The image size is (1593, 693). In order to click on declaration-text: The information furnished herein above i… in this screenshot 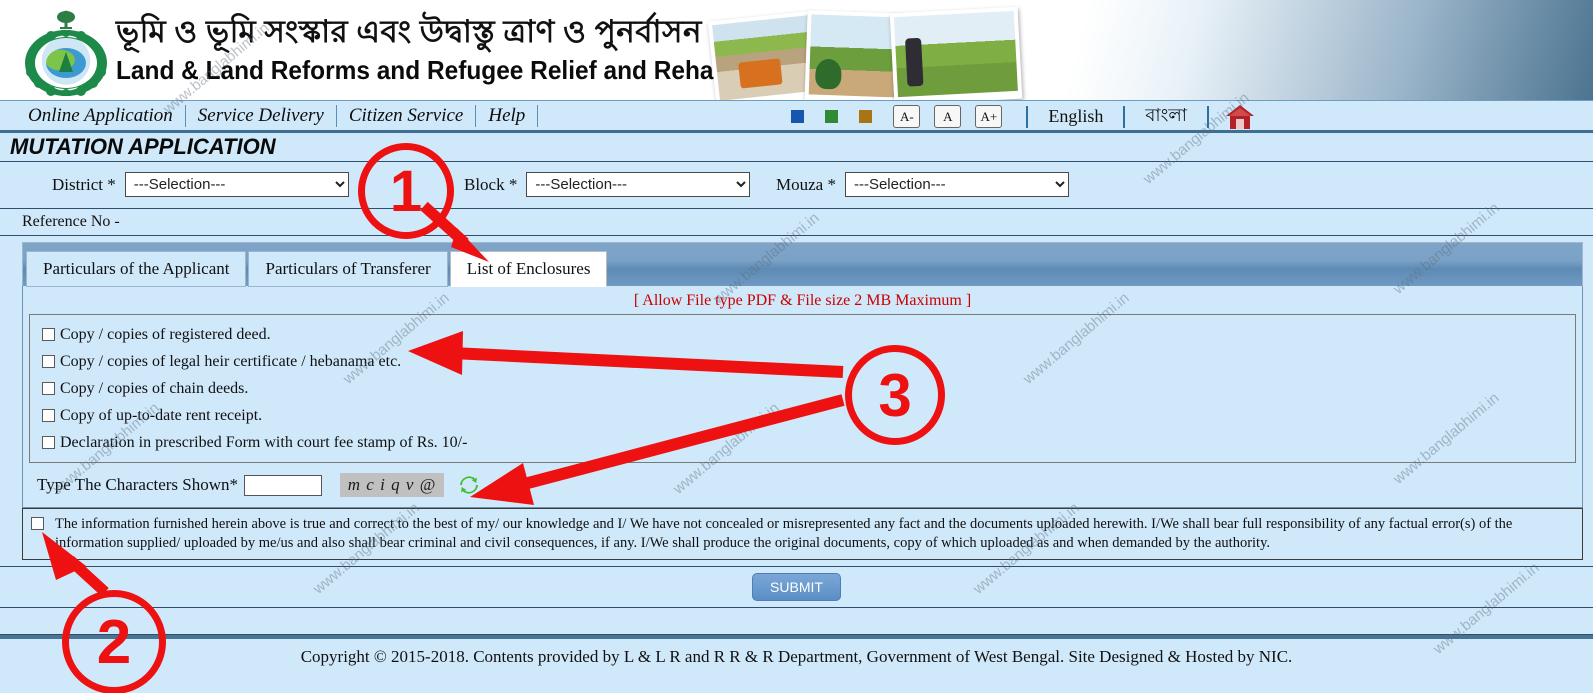, I will do `click(784, 533)`.